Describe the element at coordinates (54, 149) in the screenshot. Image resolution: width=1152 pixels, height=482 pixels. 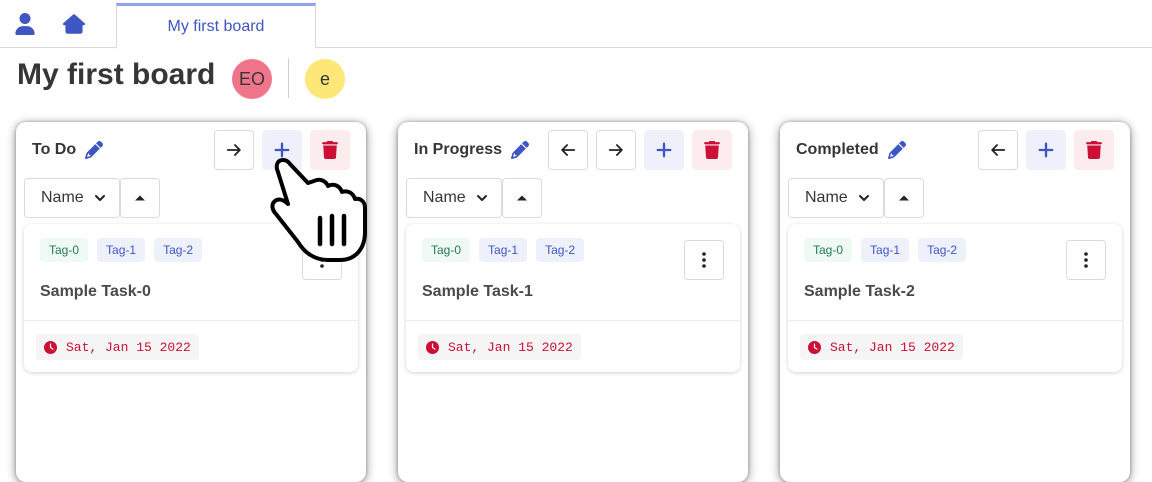
I see `column-title-text: To Do` at that location.